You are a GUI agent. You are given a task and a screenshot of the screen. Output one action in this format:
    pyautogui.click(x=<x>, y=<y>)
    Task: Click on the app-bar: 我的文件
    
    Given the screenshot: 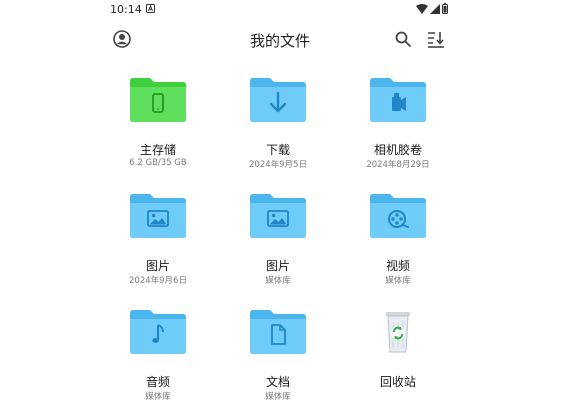 What is the action you would take?
    pyautogui.click(x=280, y=39)
    